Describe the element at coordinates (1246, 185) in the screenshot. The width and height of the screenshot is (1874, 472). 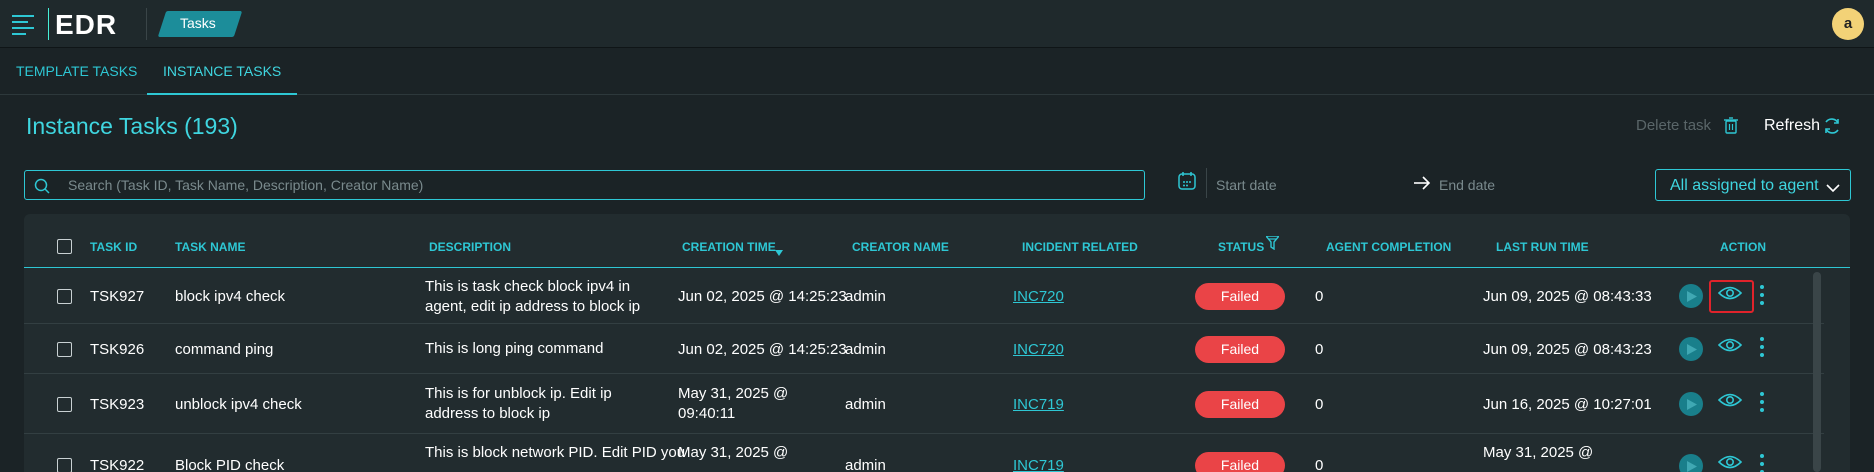
I see `start-date-input: Start date` at that location.